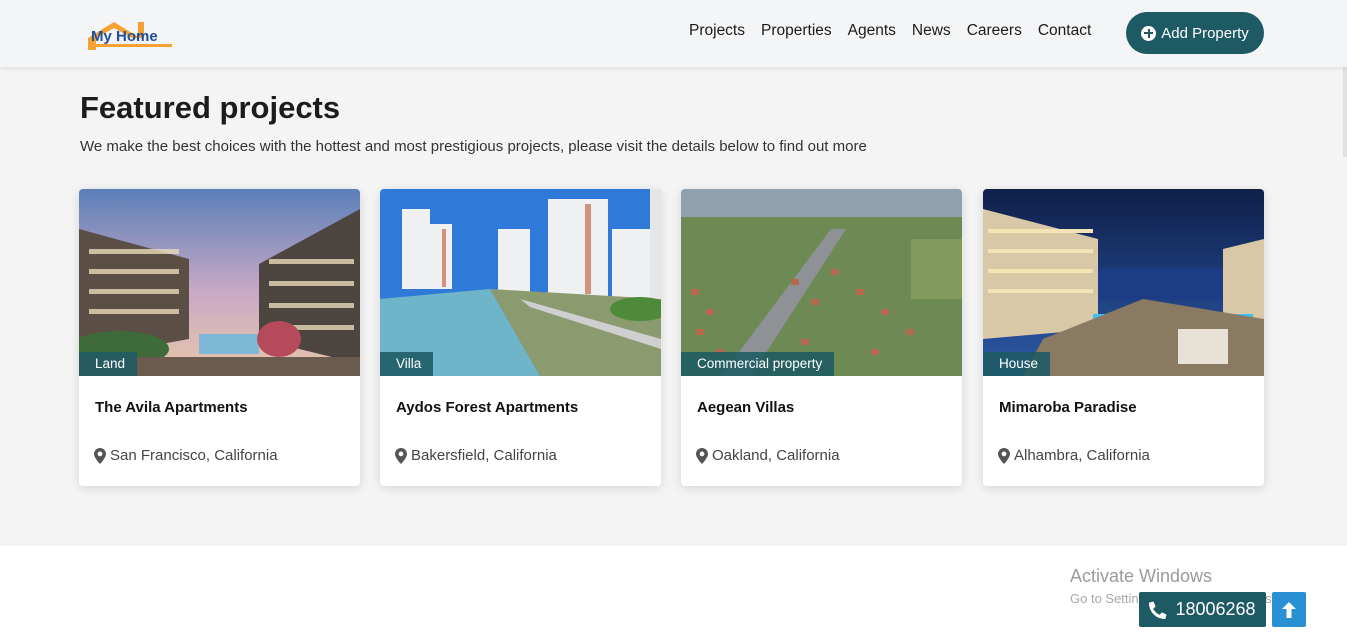  What do you see at coordinates (1345, 112) in the screenshot?
I see `scrollbar` at bounding box center [1345, 112].